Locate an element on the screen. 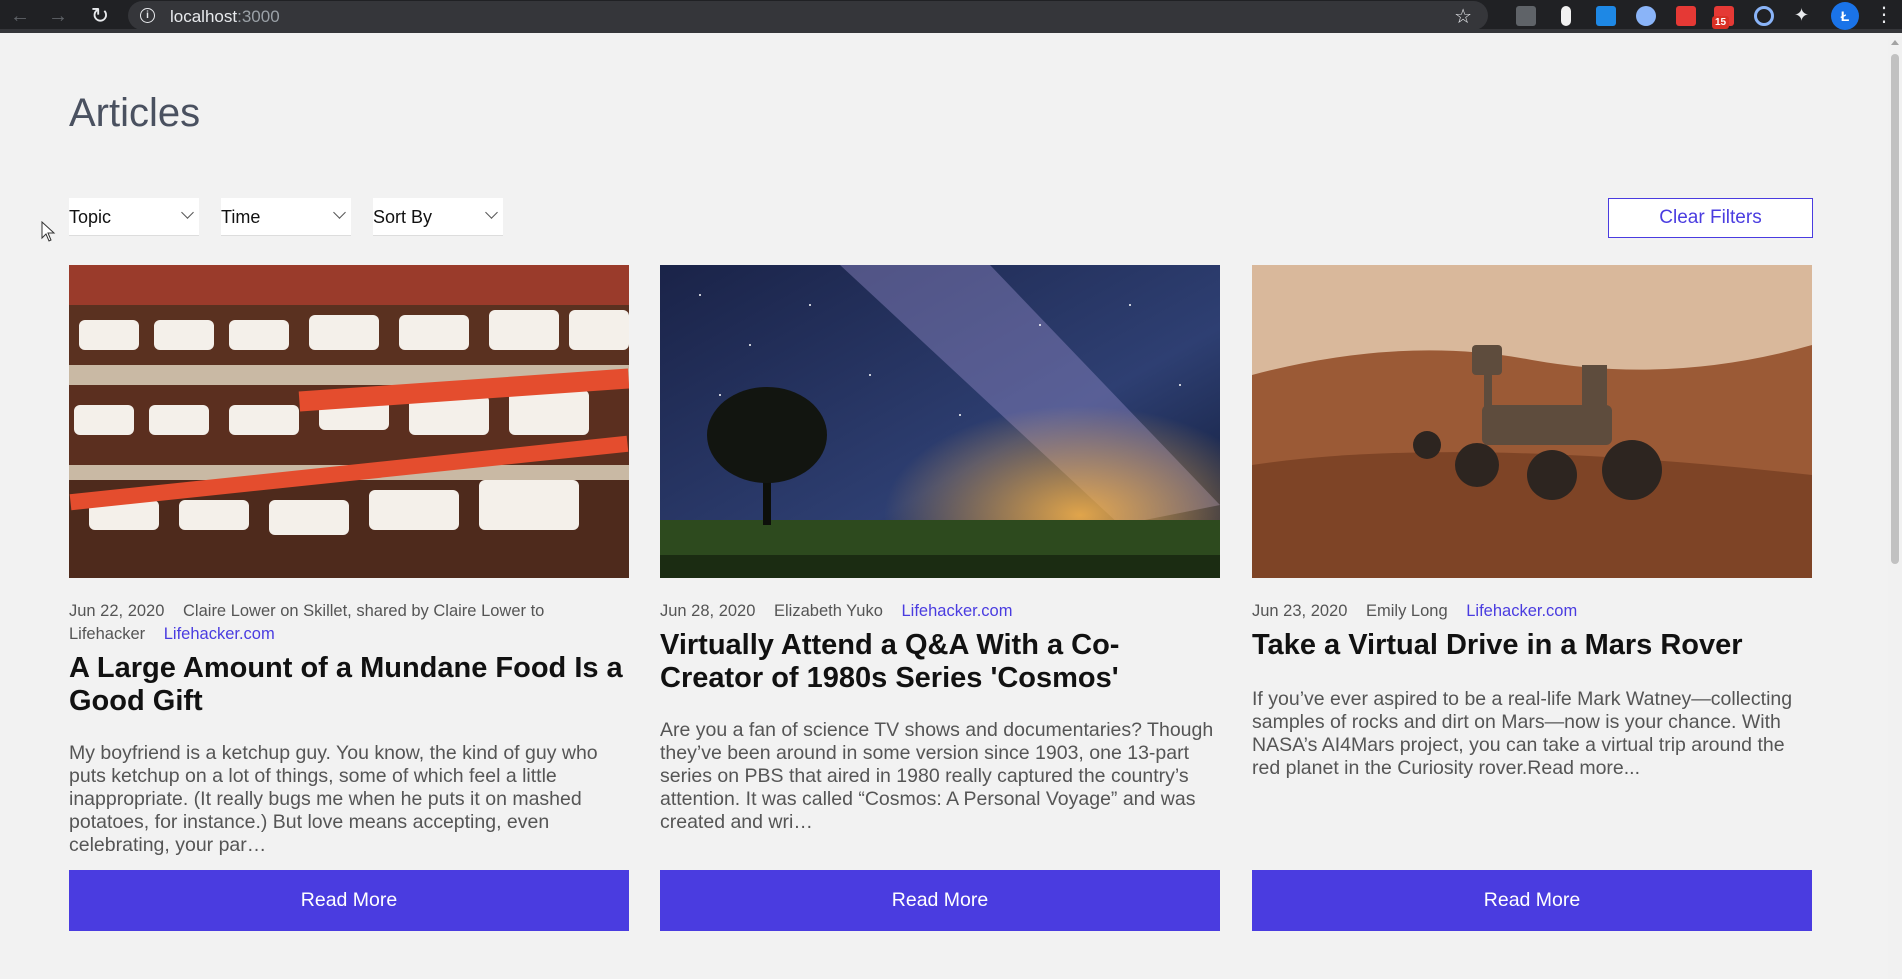 The height and width of the screenshot is (979, 1902). sort-by-label: Sort By is located at coordinates (403, 217).